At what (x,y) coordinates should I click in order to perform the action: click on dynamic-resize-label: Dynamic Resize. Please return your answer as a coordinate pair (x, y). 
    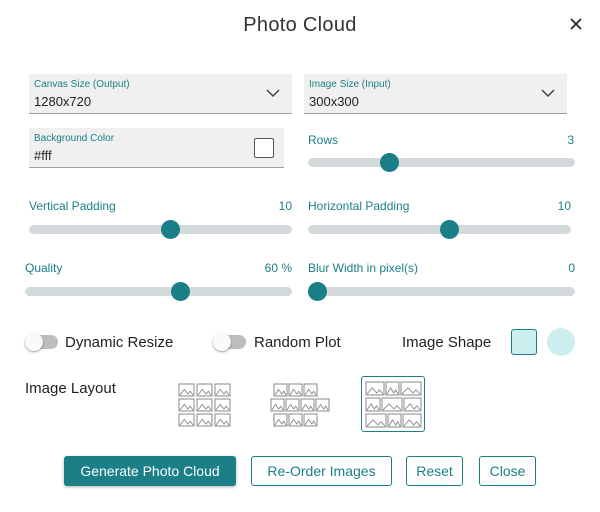
    Looking at the image, I should click on (119, 342).